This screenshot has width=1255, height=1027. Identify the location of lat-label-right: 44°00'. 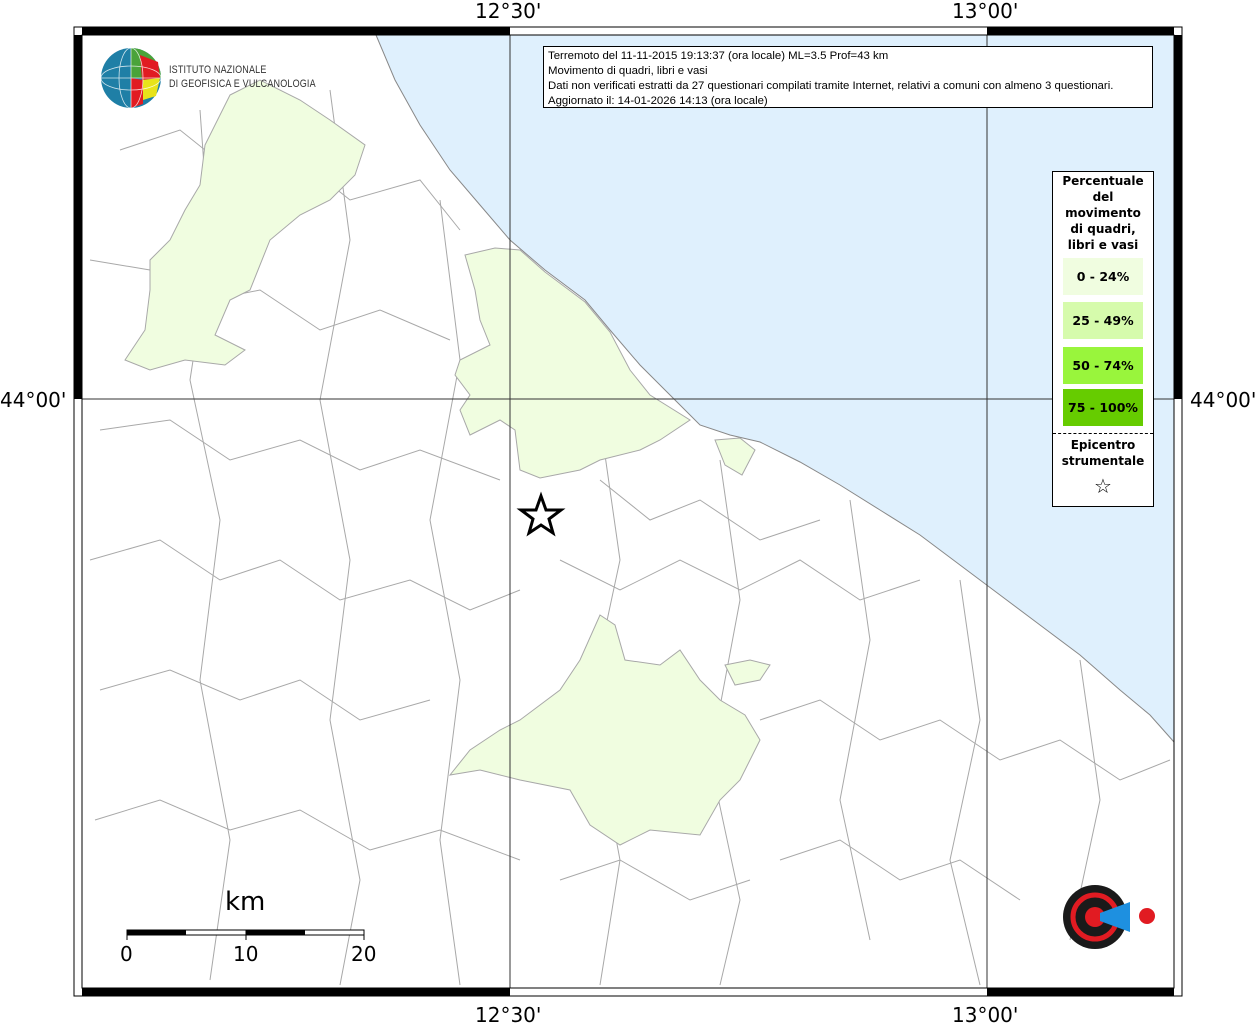
(1222, 400).